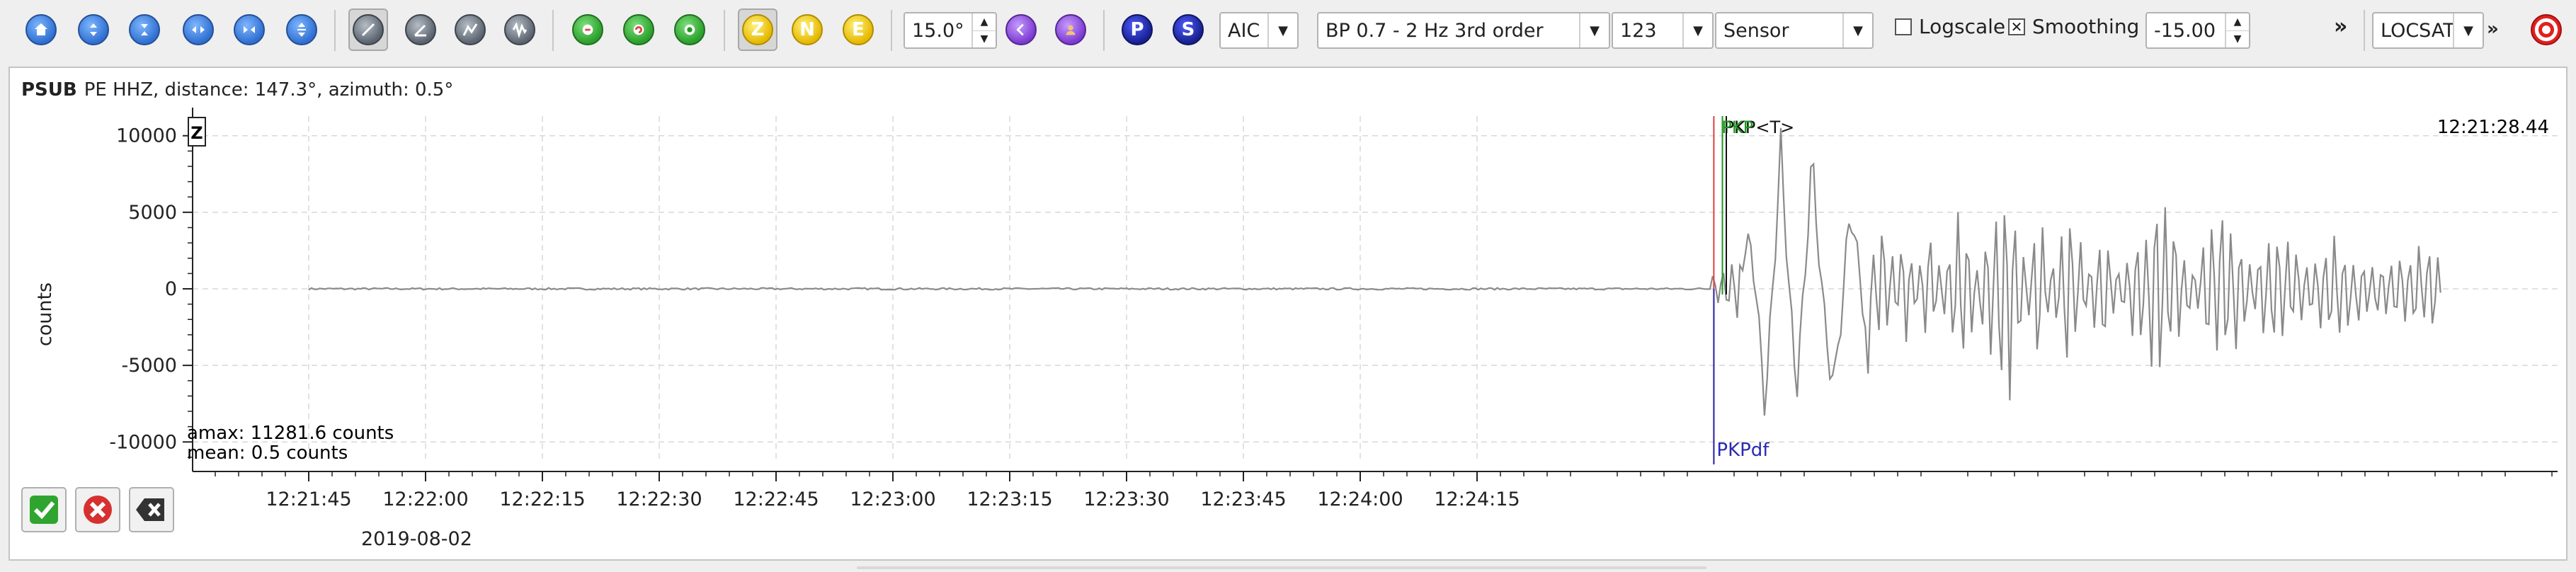 The height and width of the screenshot is (572, 2576). I want to click on waveform-button, so click(520, 29).